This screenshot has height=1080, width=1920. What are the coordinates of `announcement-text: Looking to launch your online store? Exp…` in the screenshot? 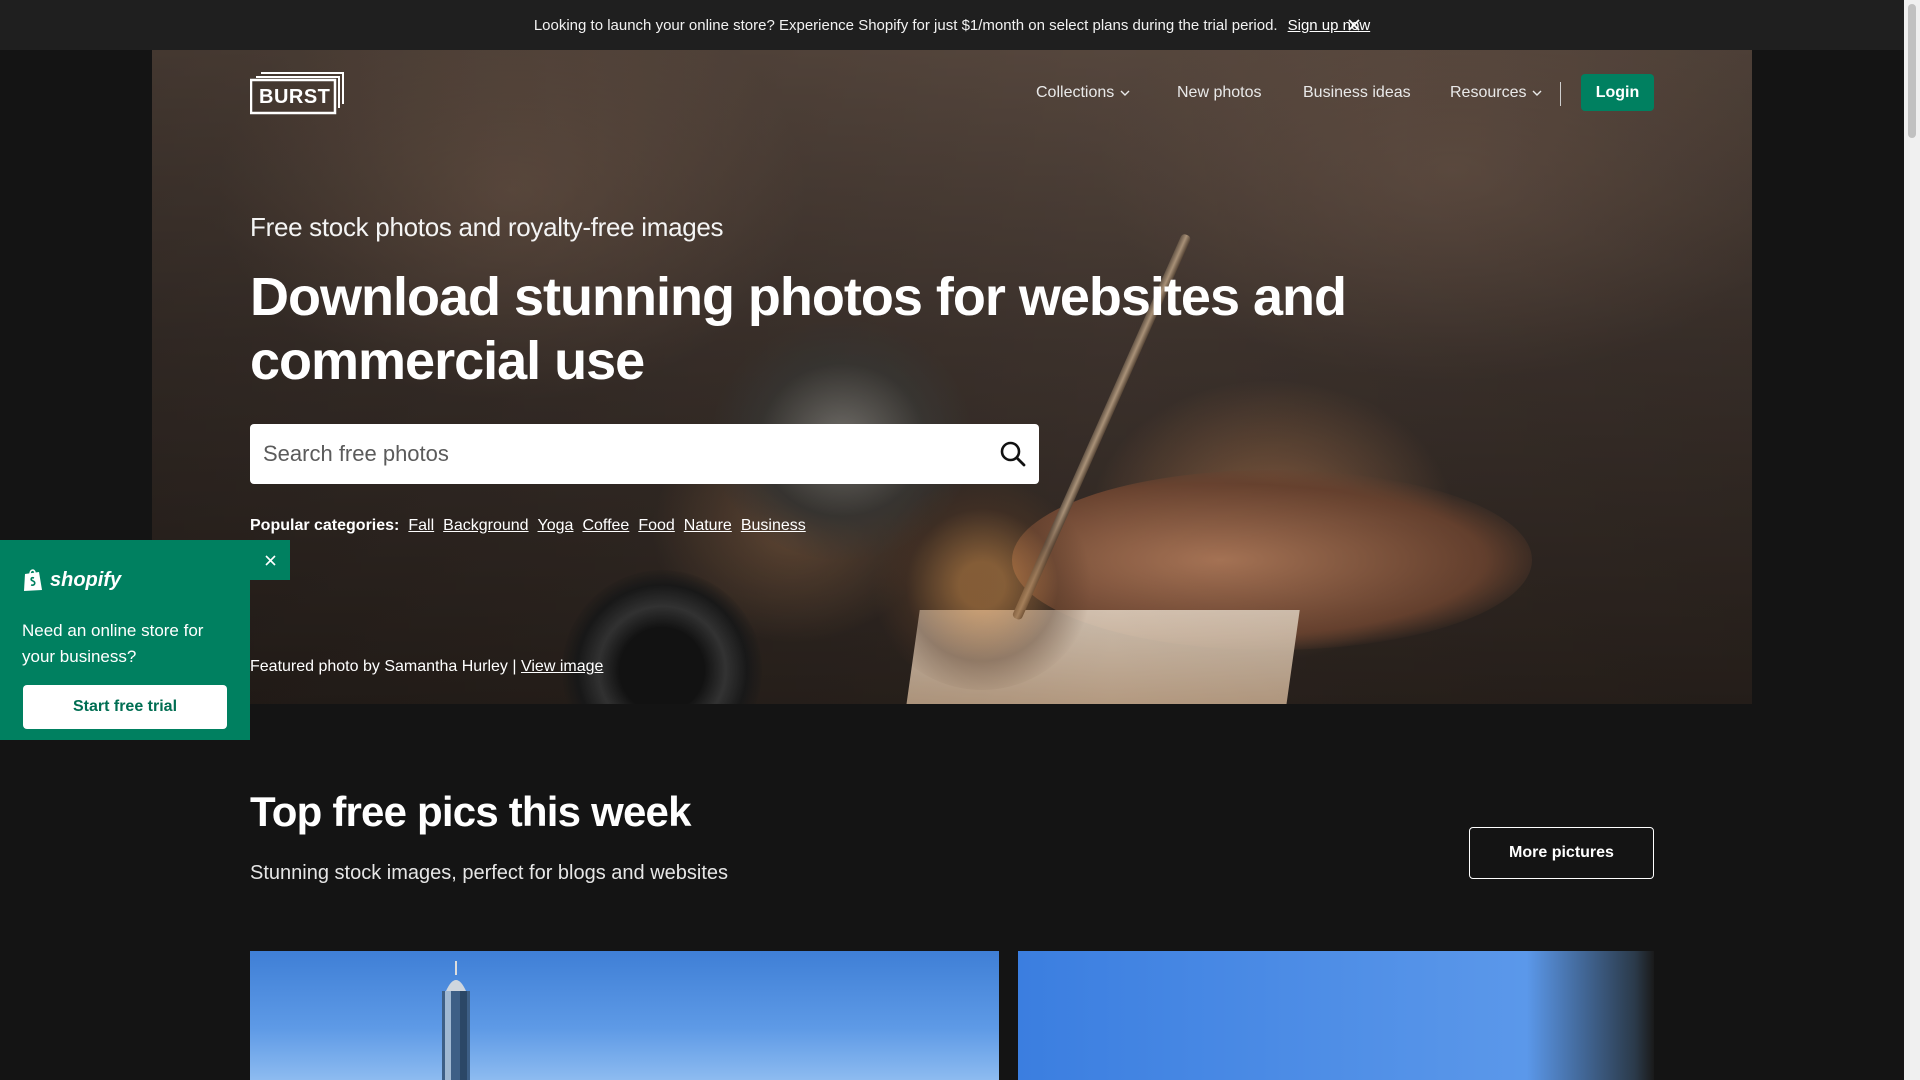 It's located at (905, 25).